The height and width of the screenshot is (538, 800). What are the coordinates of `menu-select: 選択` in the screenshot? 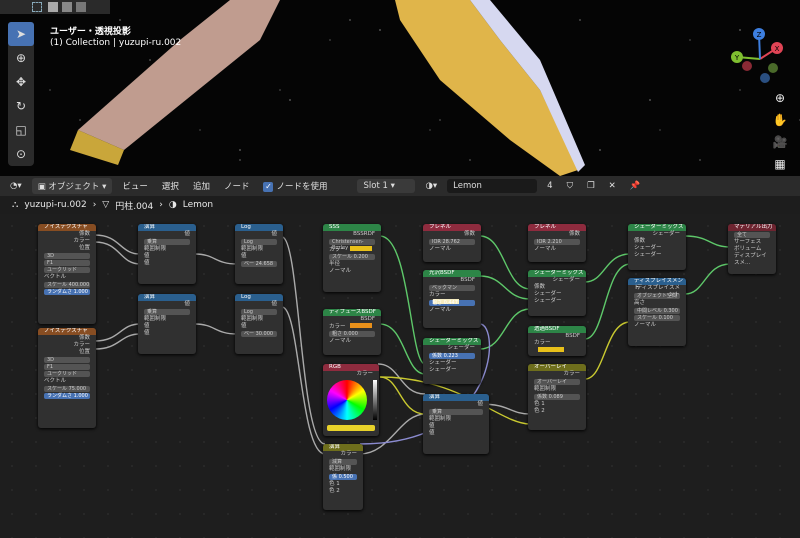 It's located at (170, 186).